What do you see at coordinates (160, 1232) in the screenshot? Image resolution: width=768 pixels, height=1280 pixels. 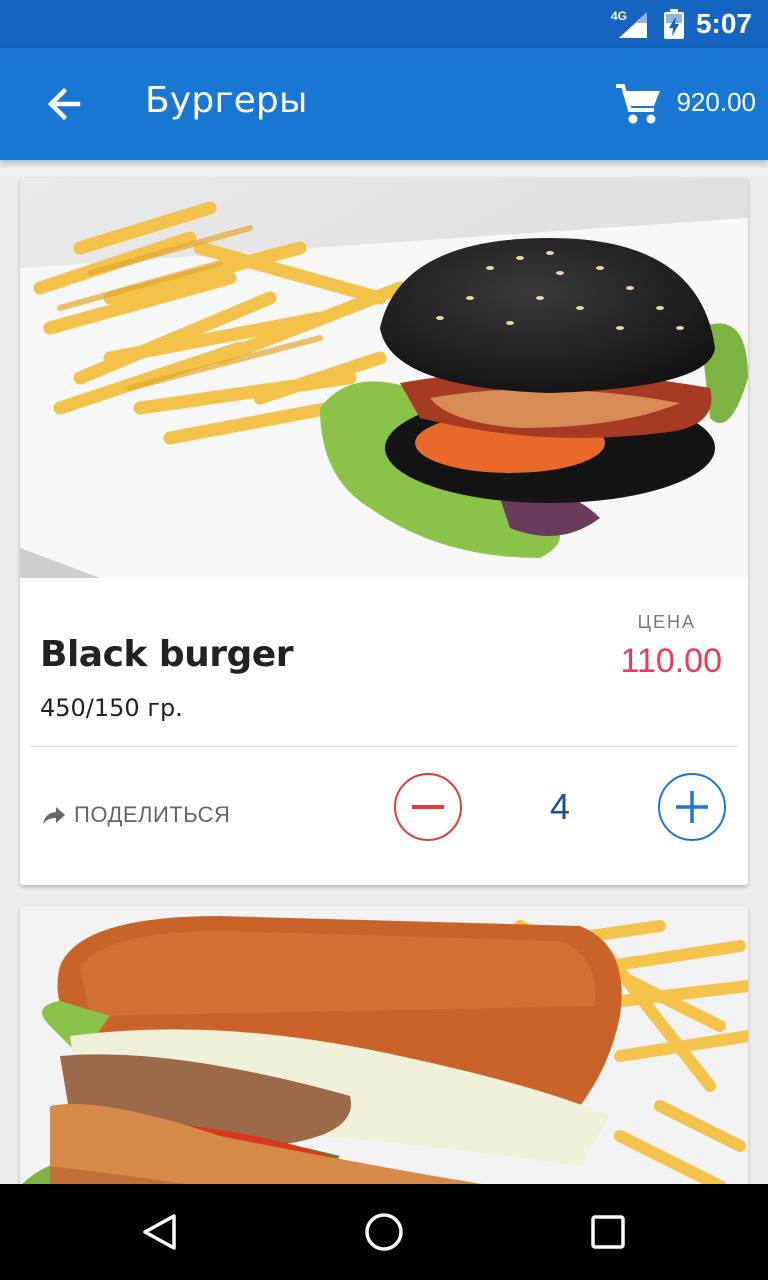 I see `back-triangle-icon` at bounding box center [160, 1232].